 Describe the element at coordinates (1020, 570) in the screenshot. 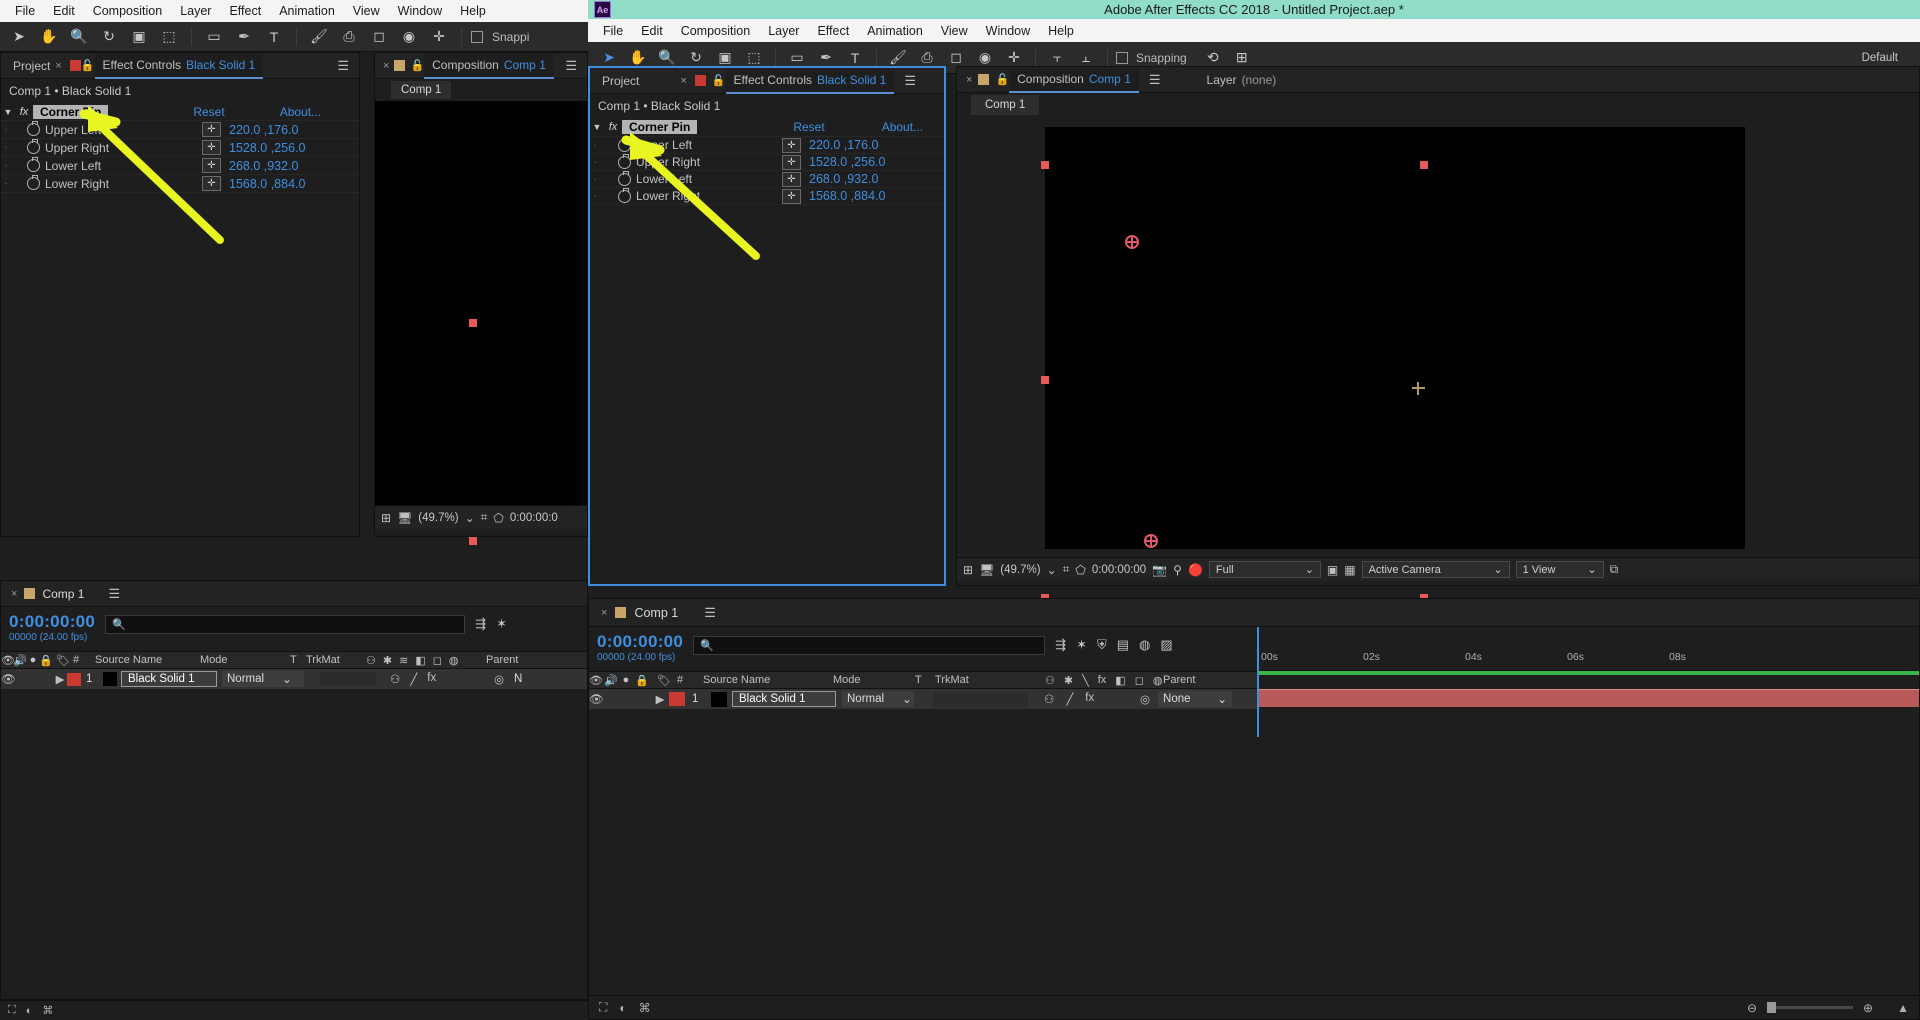

I see `zoom-level-label: (49.7%)` at that location.